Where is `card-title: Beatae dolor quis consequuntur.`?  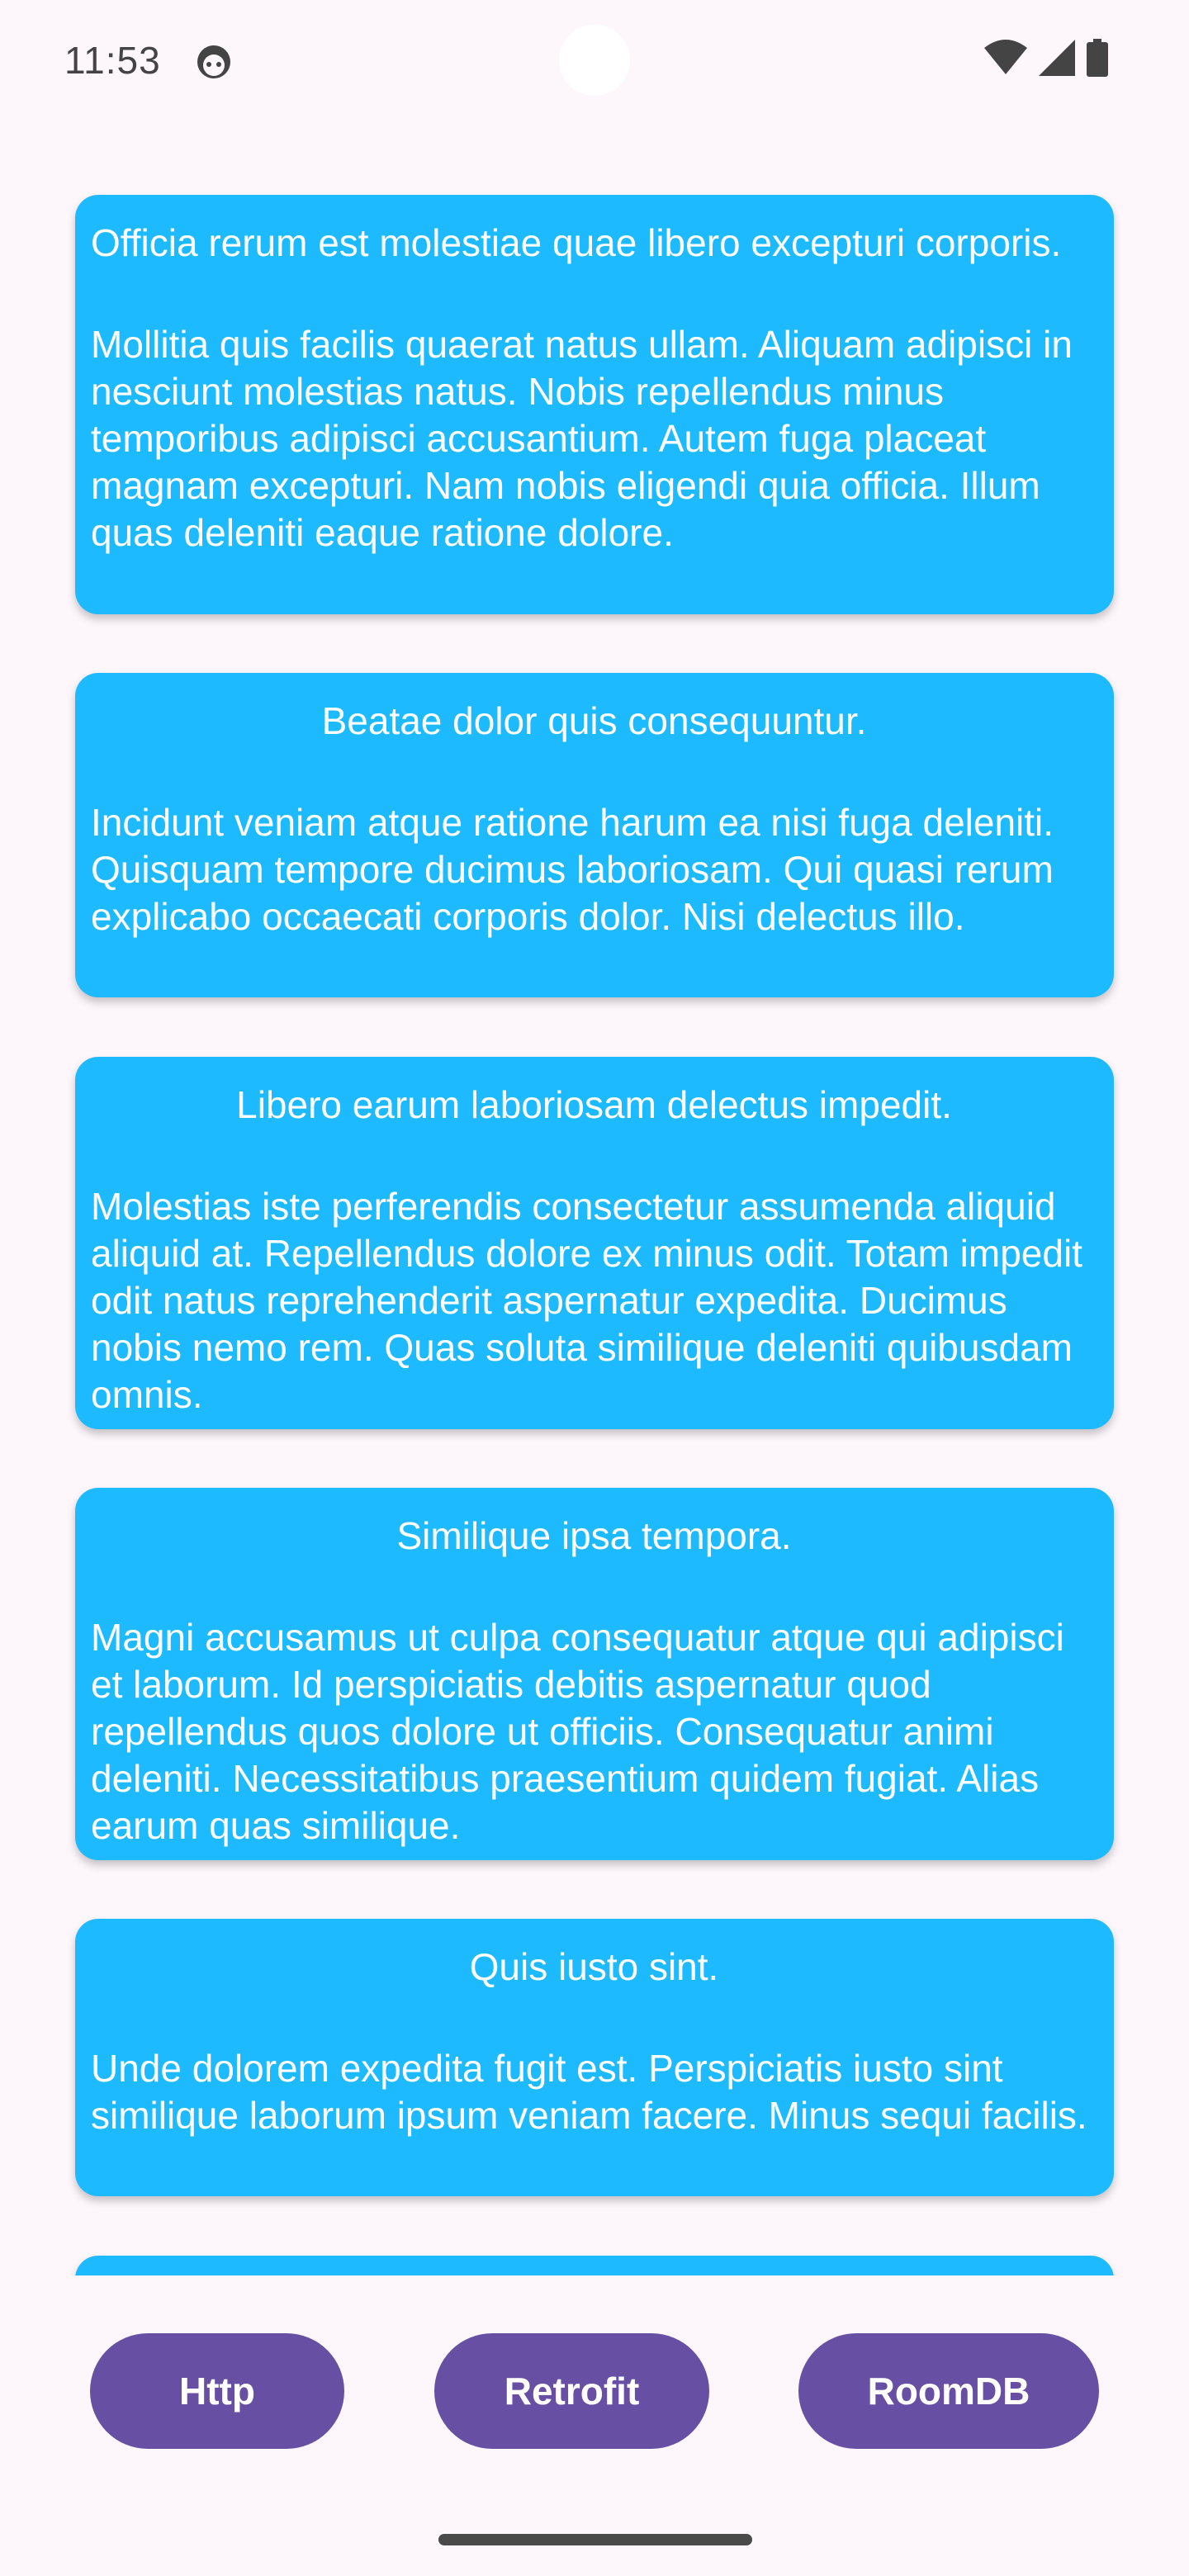 card-title: Beatae dolor quis consequuntur. is located at coordinates (594, 720).